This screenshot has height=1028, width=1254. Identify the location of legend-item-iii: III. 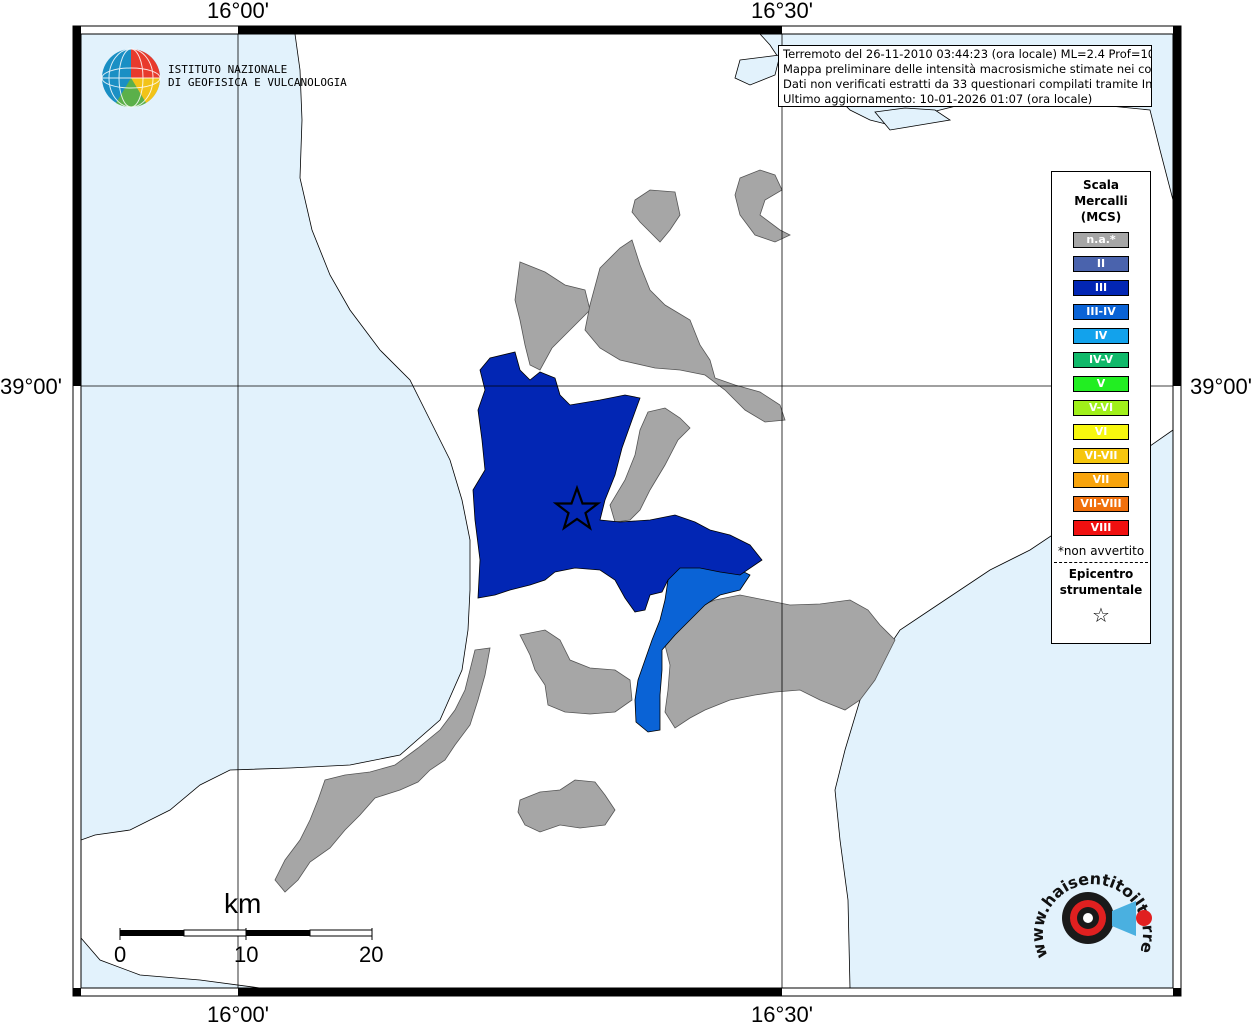
(1101, 288).